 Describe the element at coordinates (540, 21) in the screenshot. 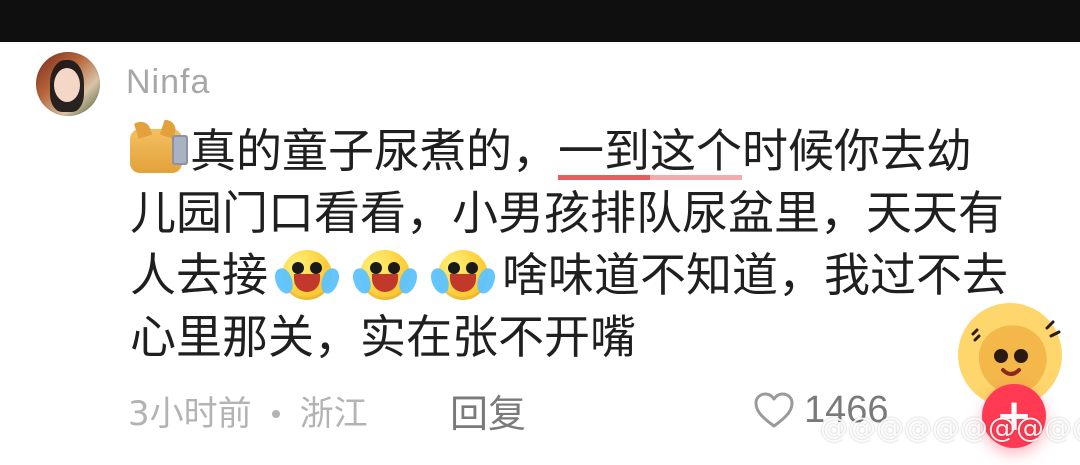

I see `top-black-bar` at that location.